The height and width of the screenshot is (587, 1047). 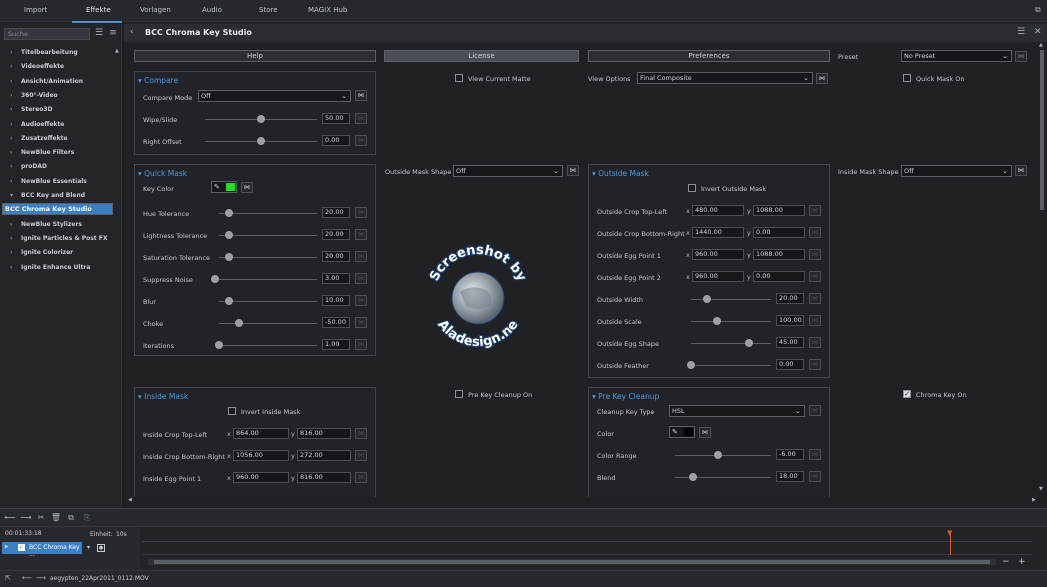 What do you see at coordinates (13, 209) in the screenshot?
I see `effect-icon: ⚙` at bounding box center [13, 209].